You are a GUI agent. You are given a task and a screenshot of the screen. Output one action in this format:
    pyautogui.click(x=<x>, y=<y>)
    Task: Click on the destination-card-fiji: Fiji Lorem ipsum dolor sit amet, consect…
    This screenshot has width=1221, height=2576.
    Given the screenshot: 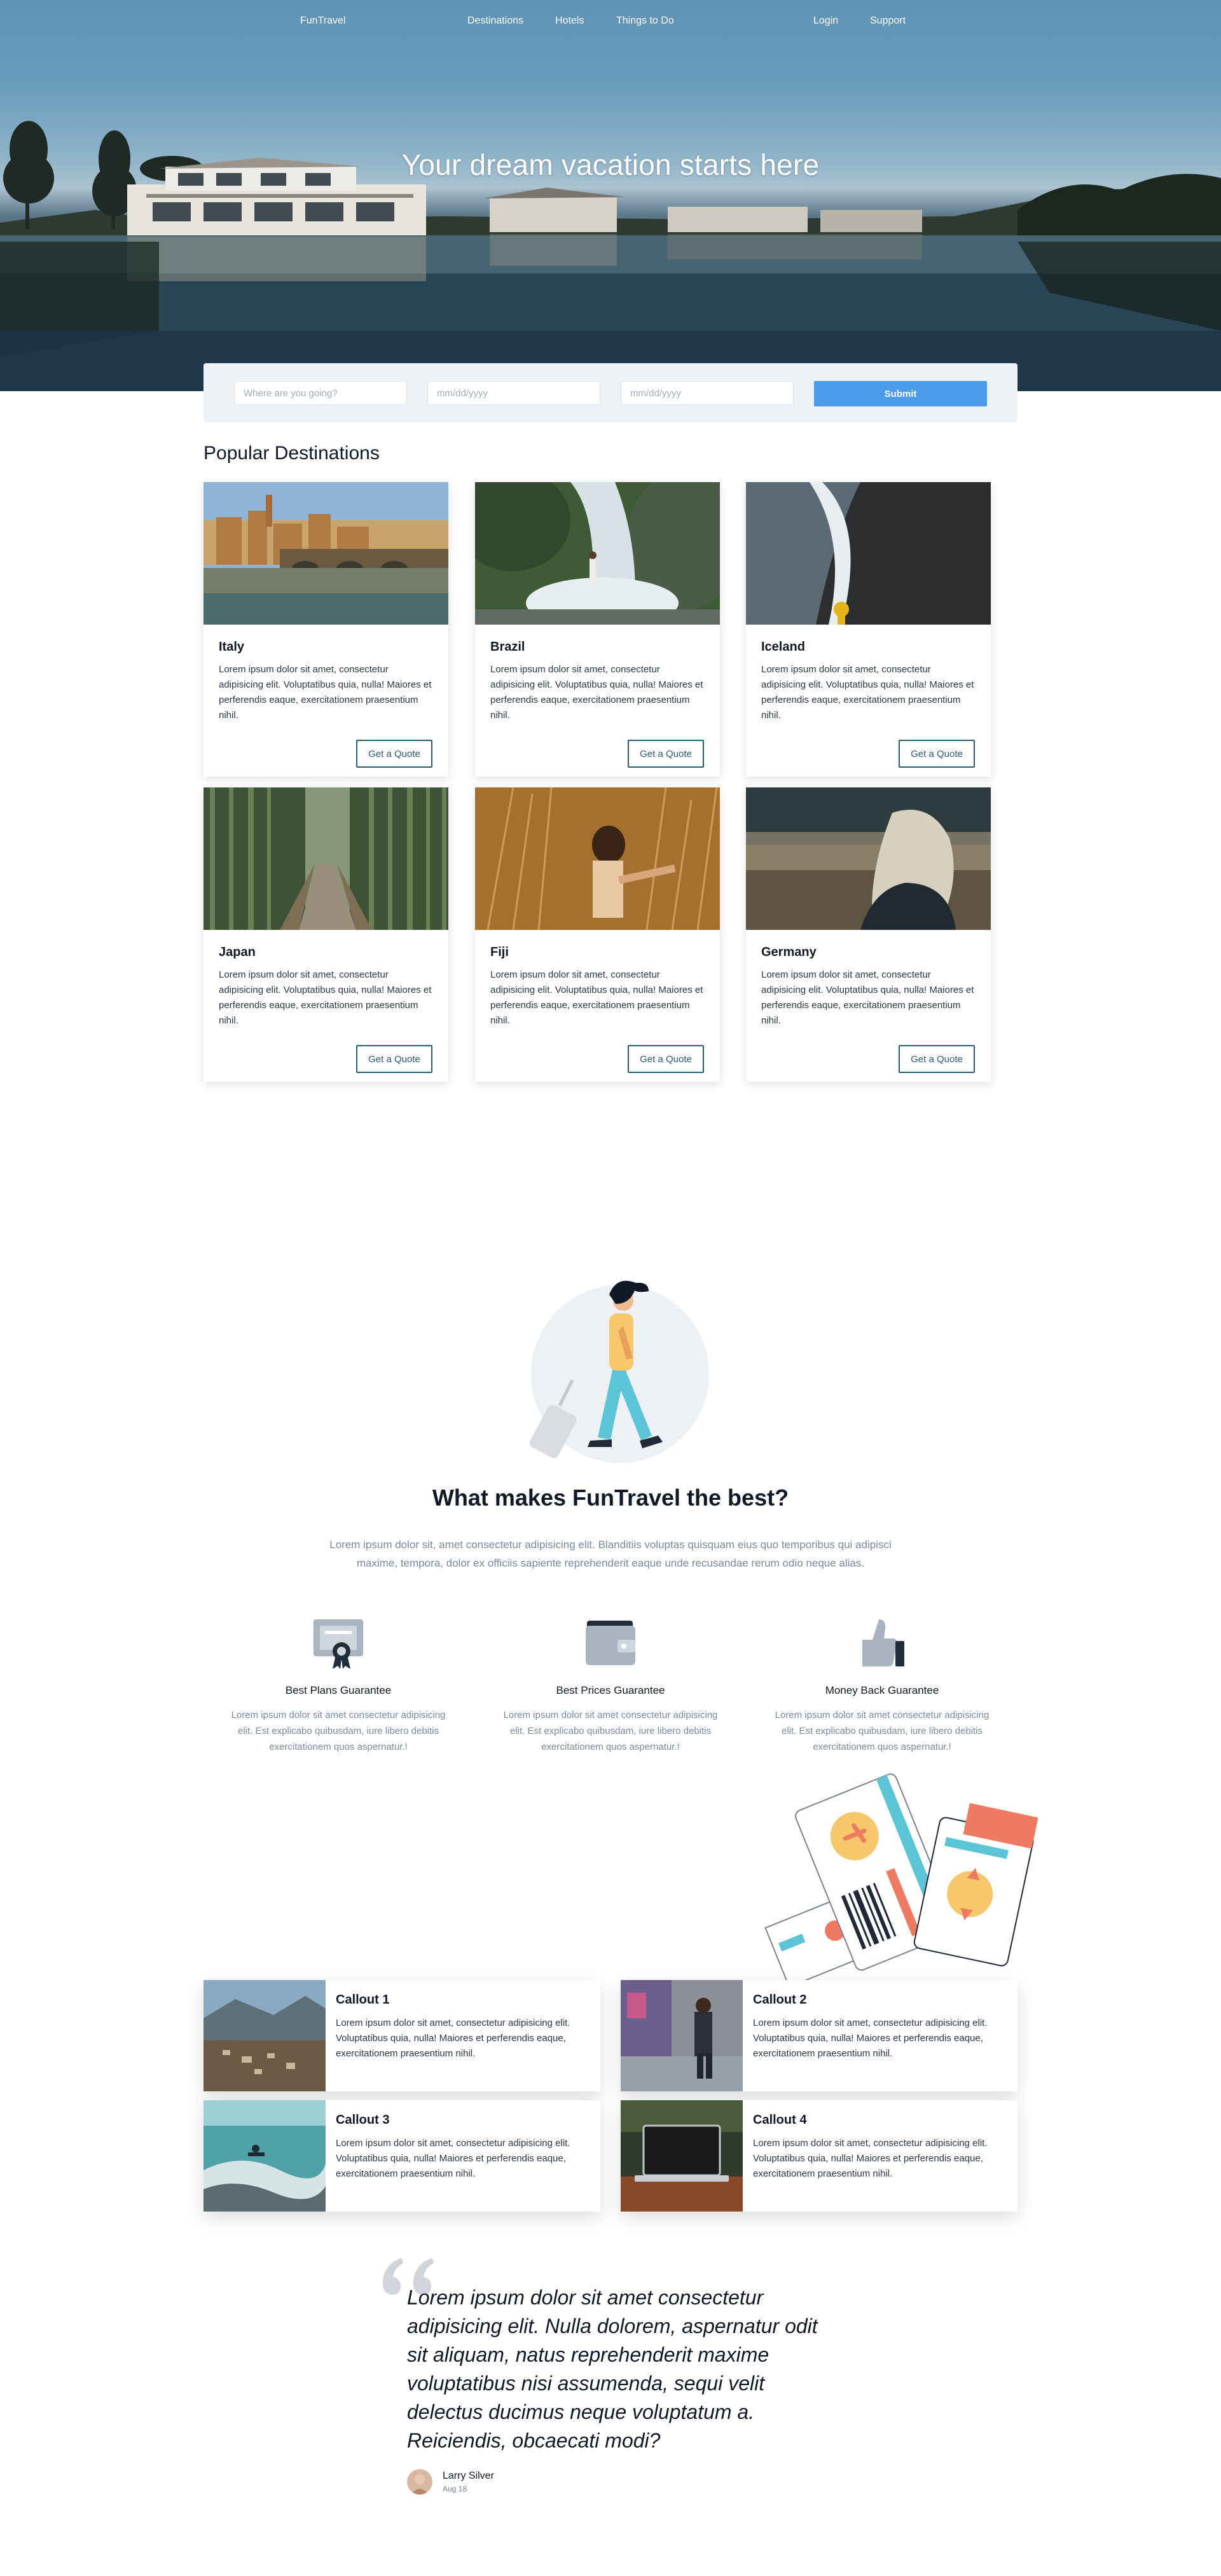 What is the action you would take?
    pyautogui.click(x=597, y=934)
    